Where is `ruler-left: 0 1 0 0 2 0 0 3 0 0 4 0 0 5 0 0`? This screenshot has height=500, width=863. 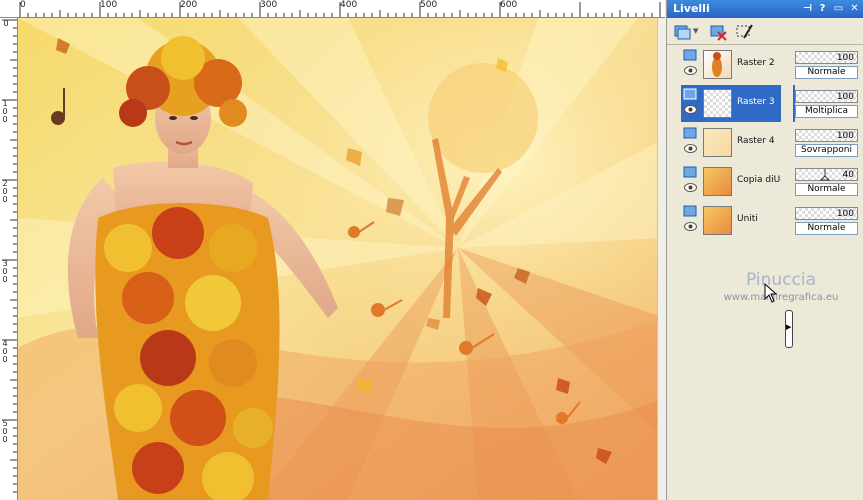
ruler-left: 0 1 0 0 2 0 0 3 0 0 4 0 0 5 0 0 is located at coordinates (9, 259).